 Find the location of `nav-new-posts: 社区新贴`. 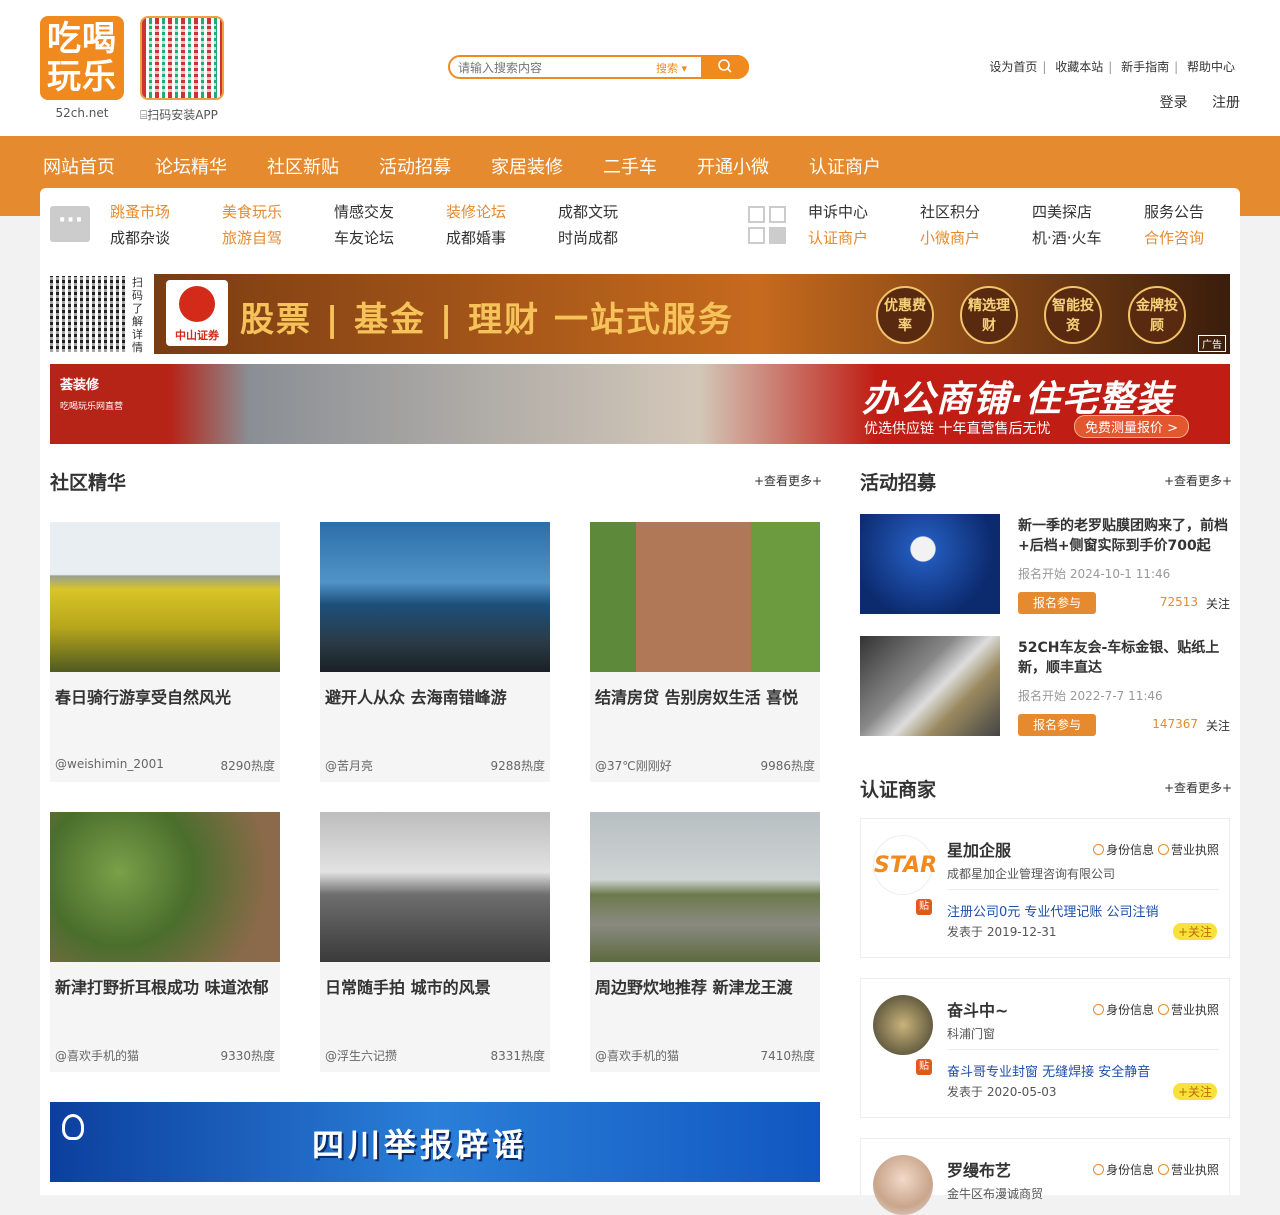

nav-new-posts: 社区新贴 is located at coordinates (303, 166).